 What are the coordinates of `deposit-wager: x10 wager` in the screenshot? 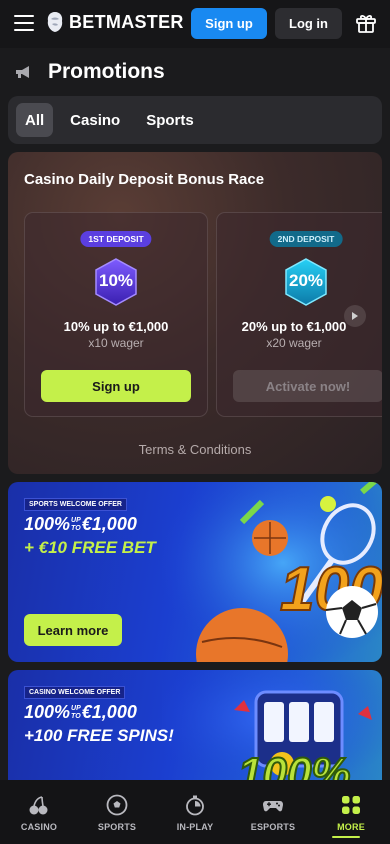 It's located at (116, 343).